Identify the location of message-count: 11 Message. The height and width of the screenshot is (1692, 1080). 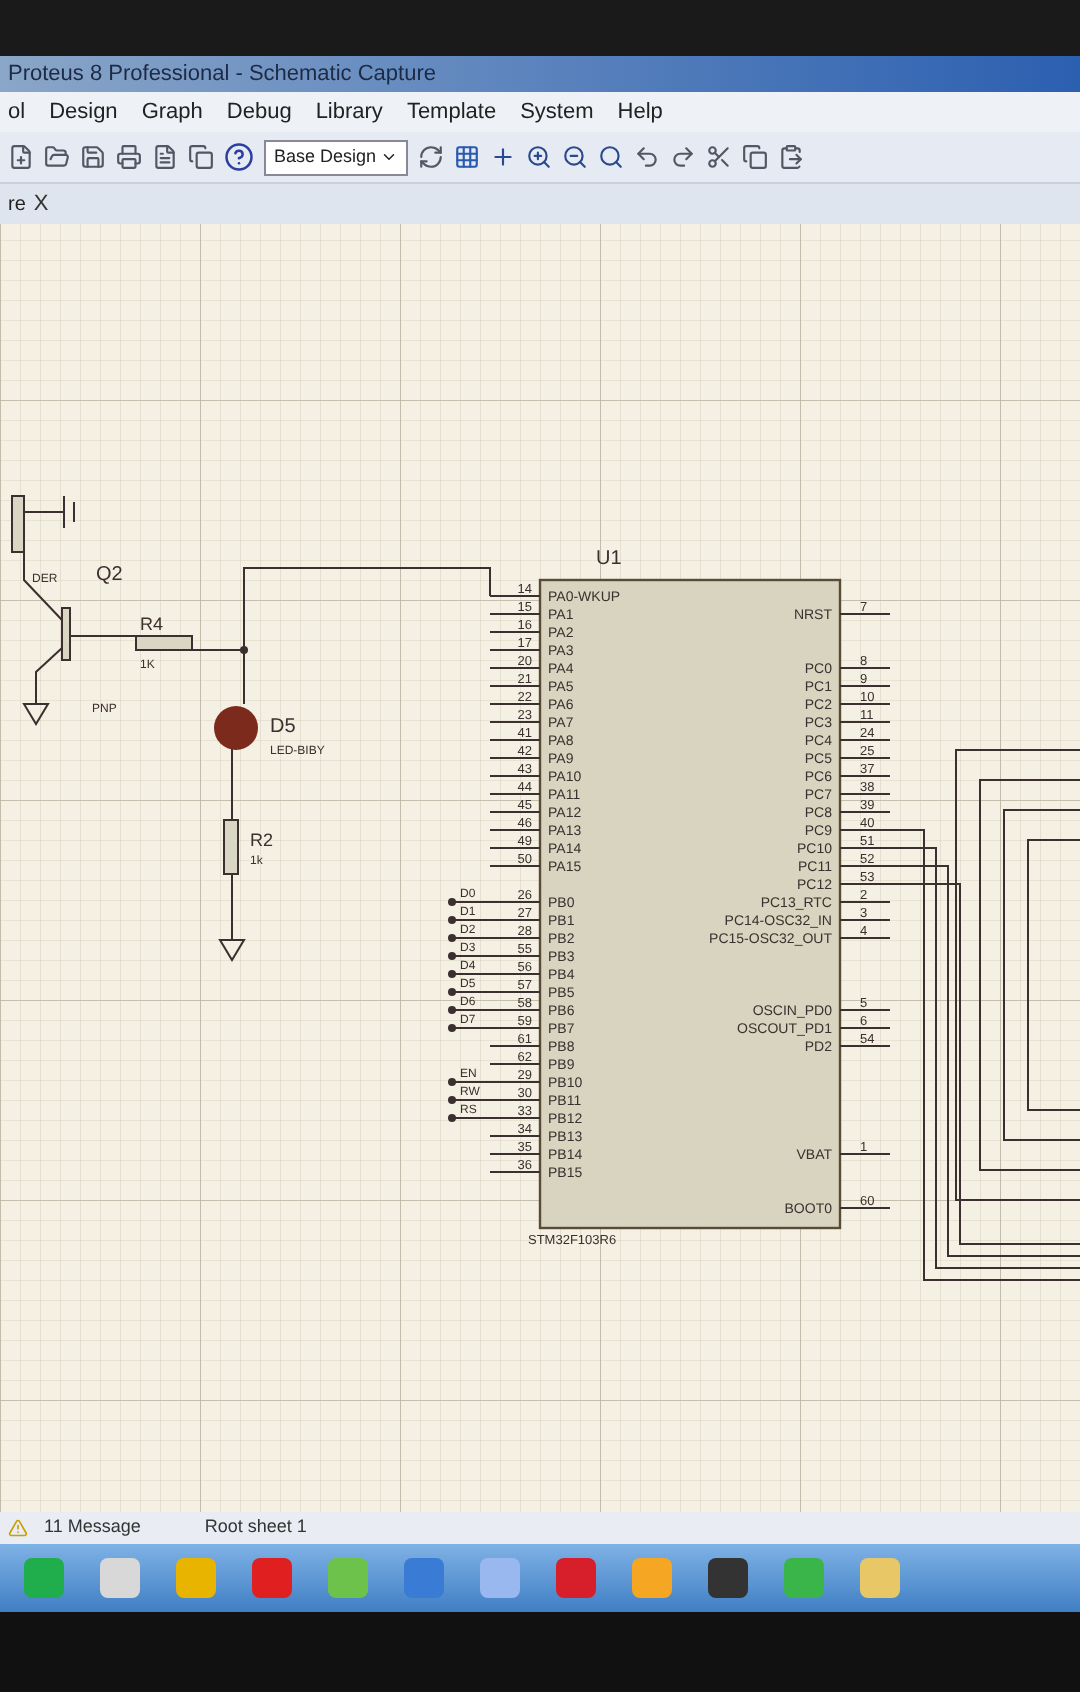
(92, 1528).